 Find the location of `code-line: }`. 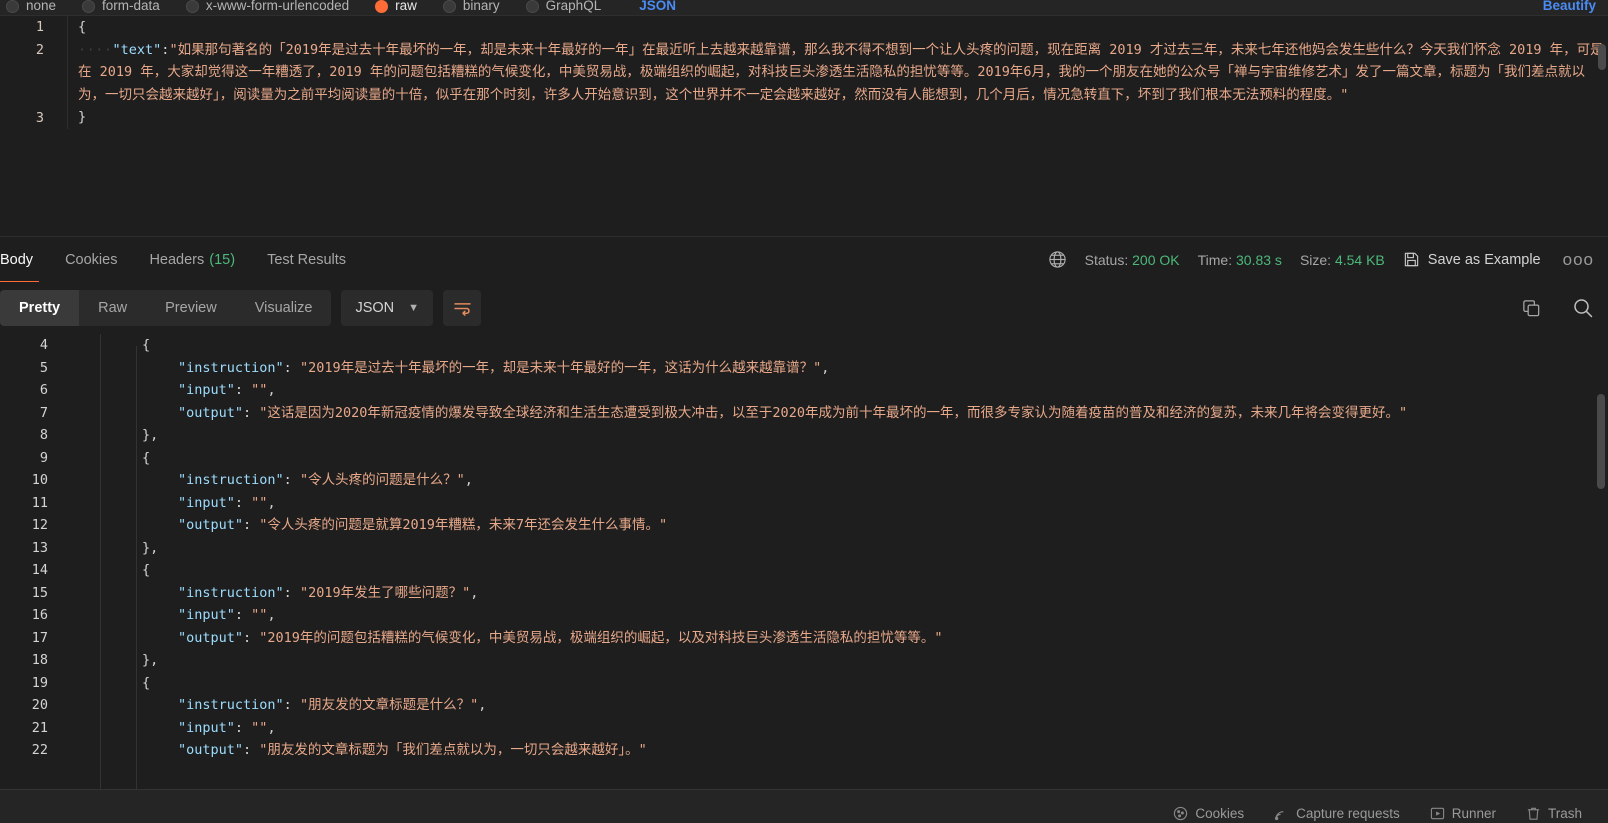

code-line: } is located at coordinates (843, 117).